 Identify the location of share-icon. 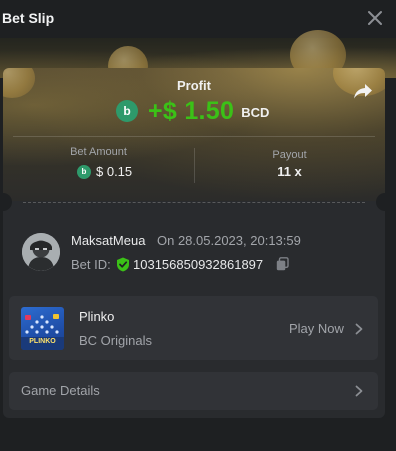
(363, 91).